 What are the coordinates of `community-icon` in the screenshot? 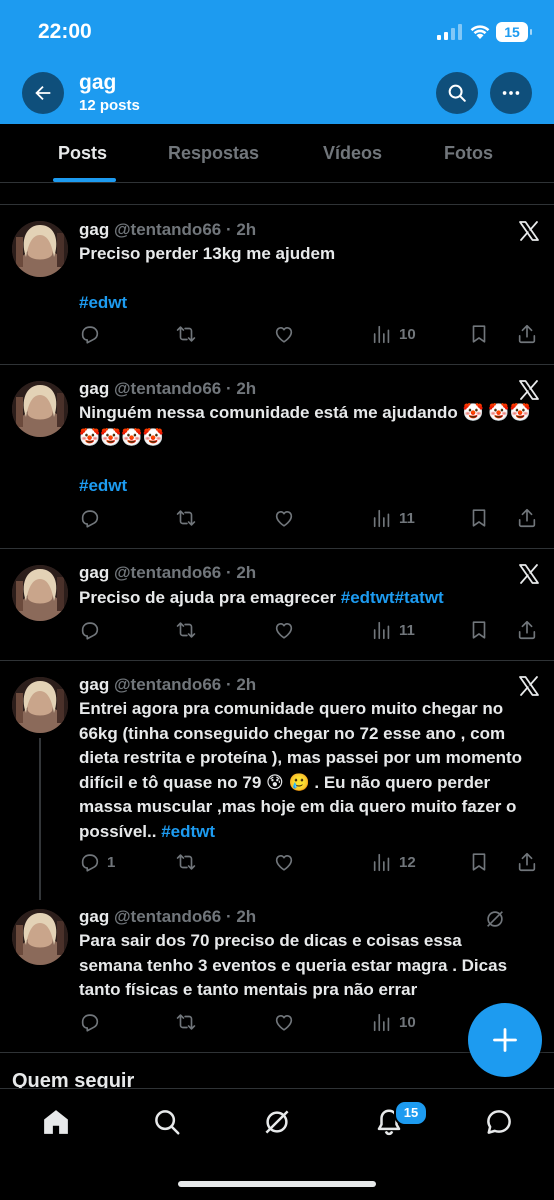 It's located at (495, 919).